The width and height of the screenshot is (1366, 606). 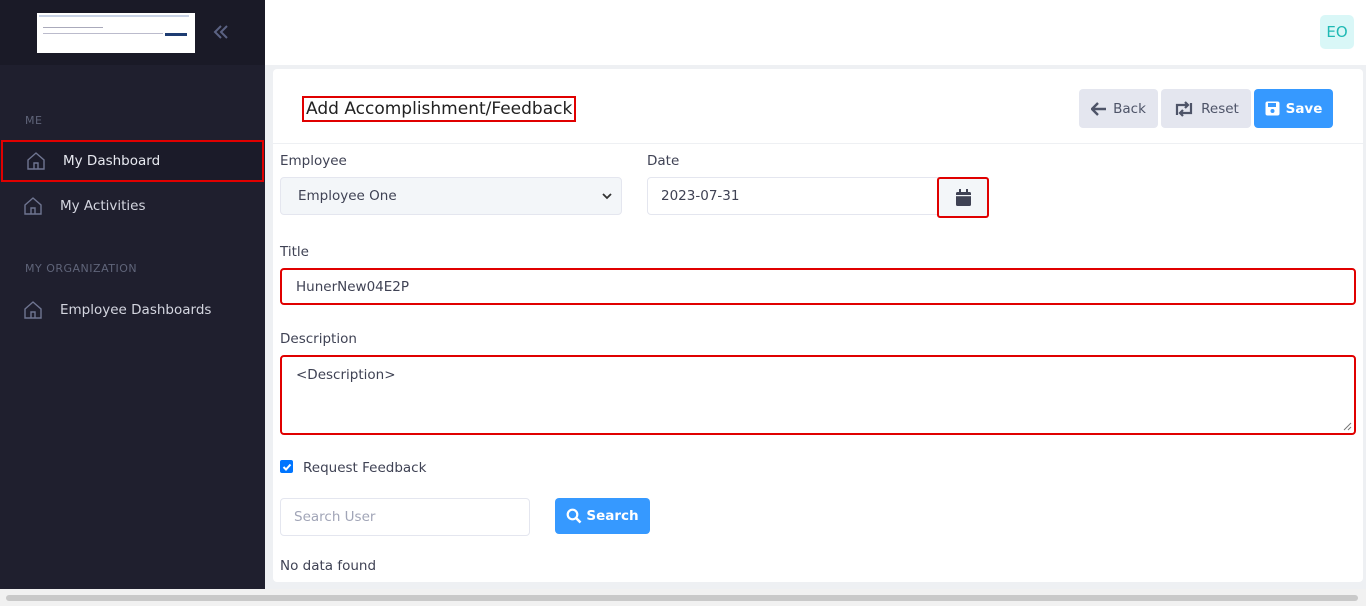 I want to click on employee-select: Employee One, so click(x=451, y=196).